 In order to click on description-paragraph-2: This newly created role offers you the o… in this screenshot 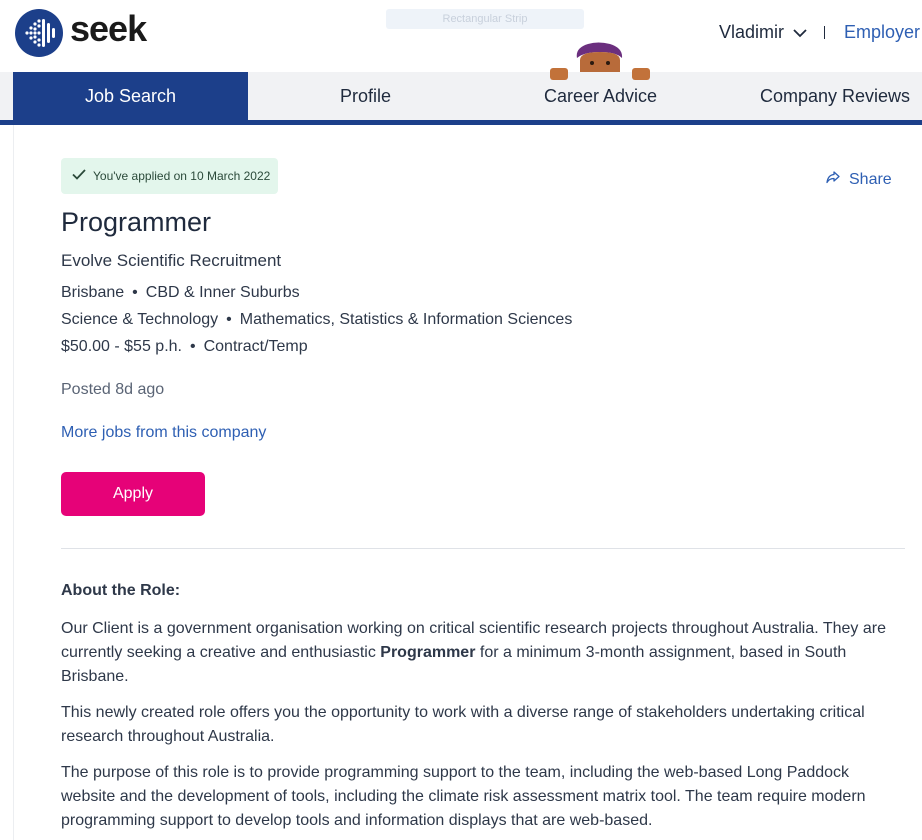, I will do `click(463, 724)`.